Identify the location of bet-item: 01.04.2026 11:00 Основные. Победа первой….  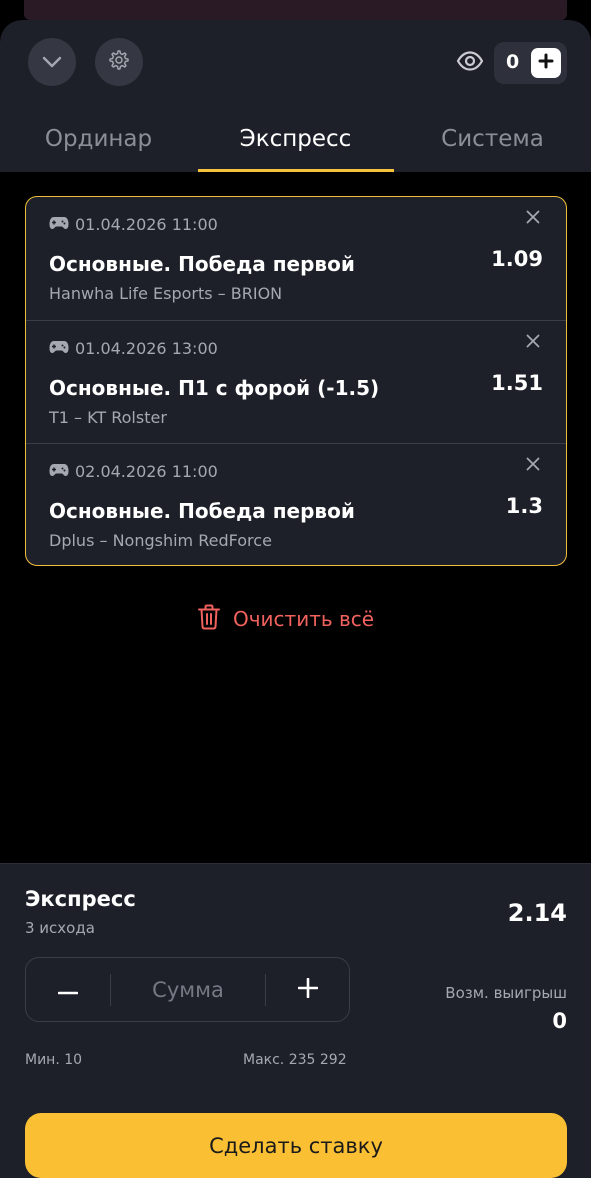
(296, 258).